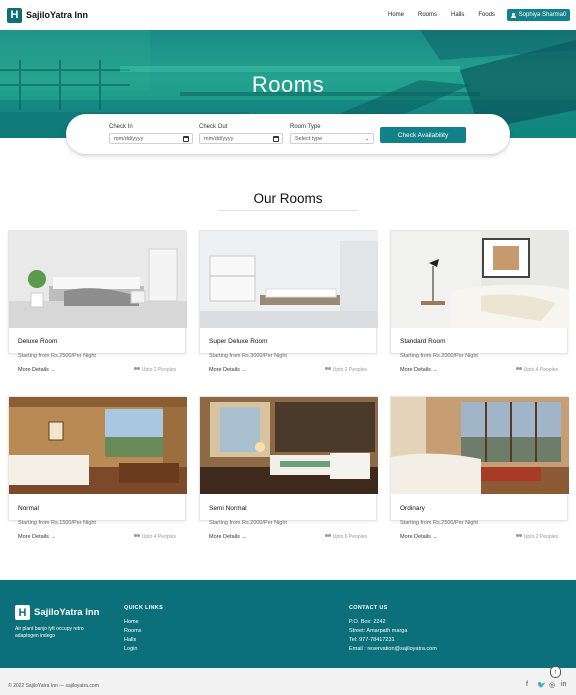 This screenshot has height=695, width=576. Describe the element at coordinates (57, 15) in the screenshot. I see `brand-name: SajiloYatra Inn` at that location.